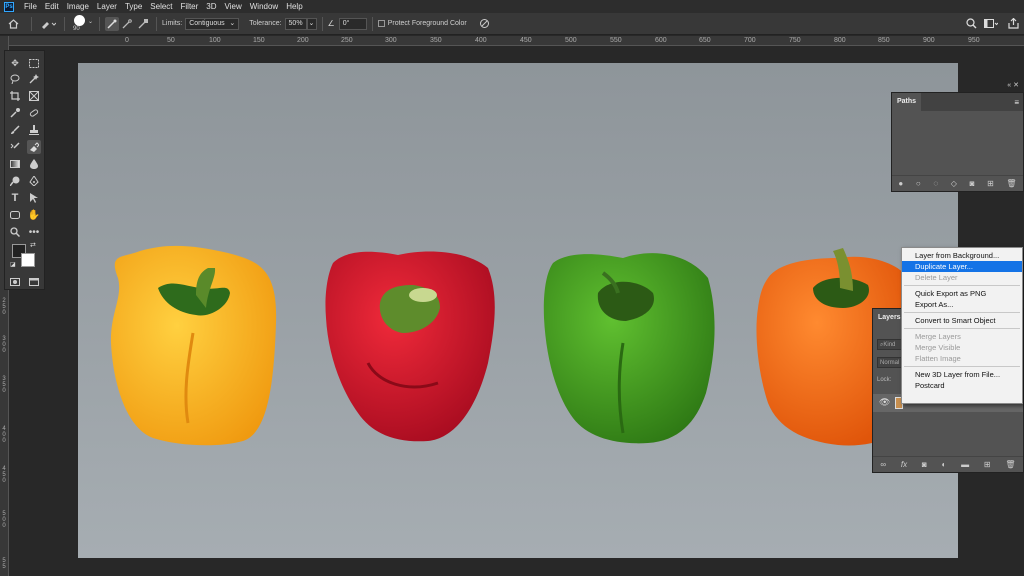 The width and height of the screenshot is (1024, 576). I want to click on background-eraser-tool-preset-icon, so click(48, 24).